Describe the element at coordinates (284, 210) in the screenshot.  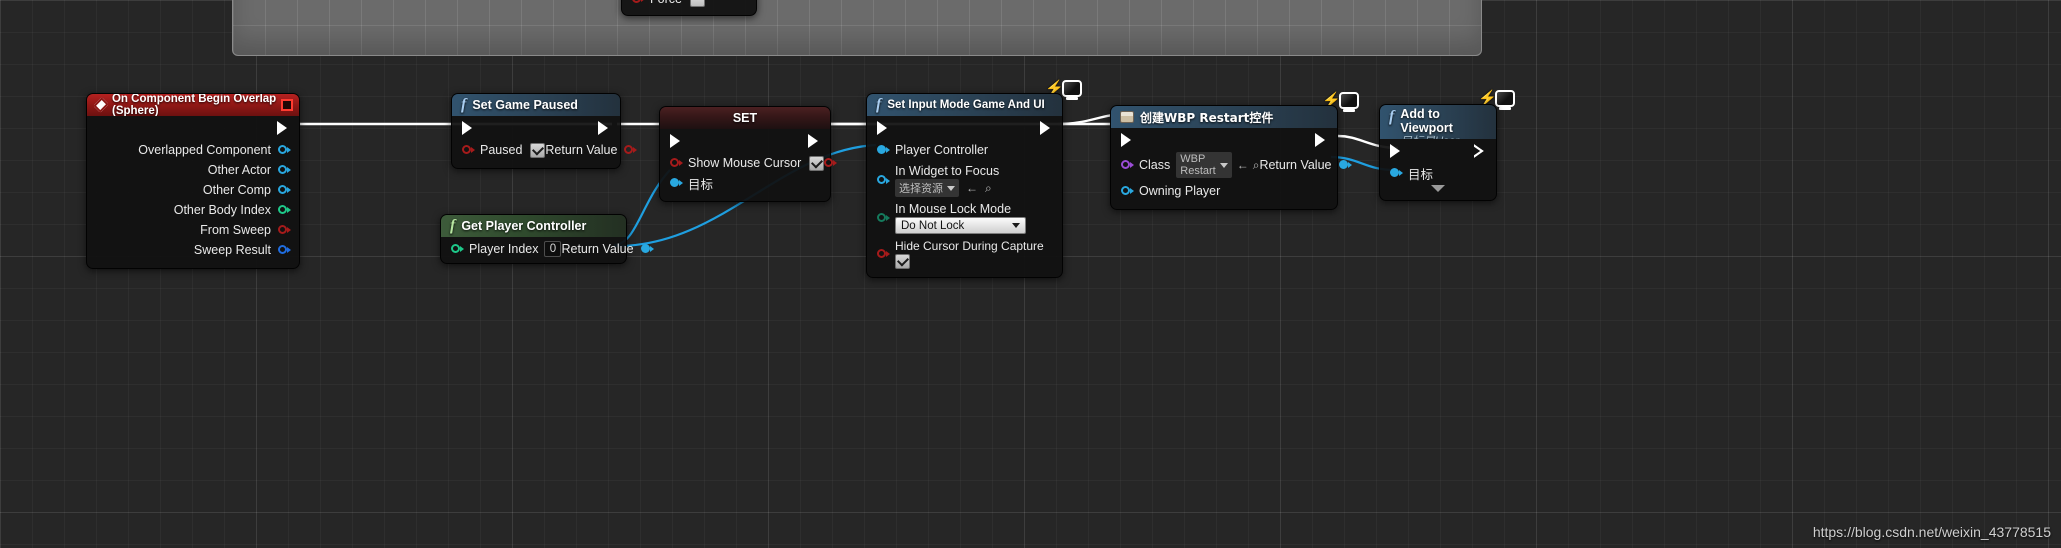
I see `other-body-index-pin` at that location.